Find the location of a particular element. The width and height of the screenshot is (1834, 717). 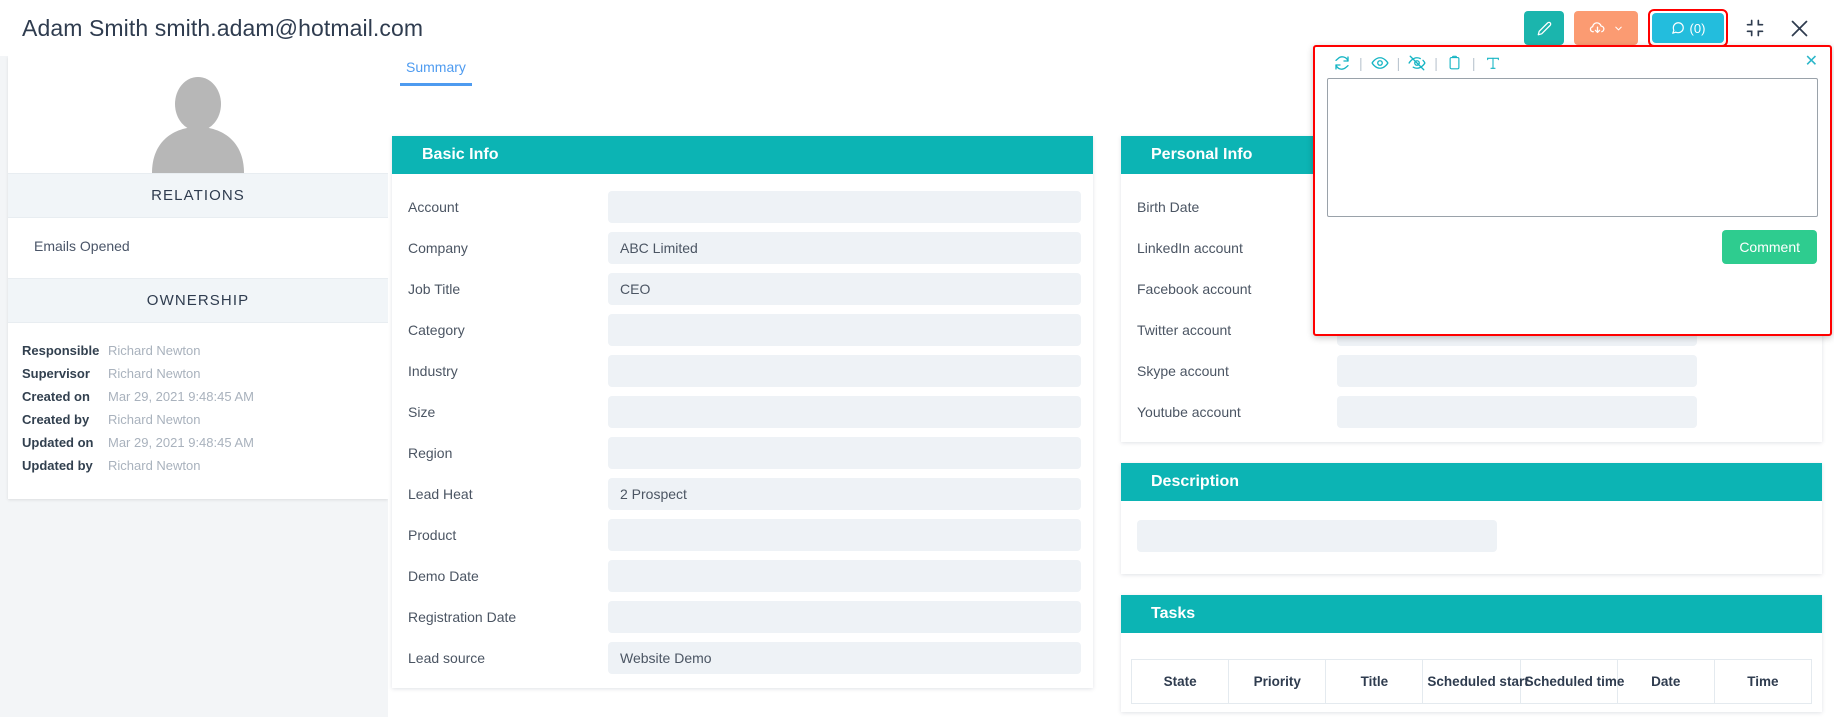

ownership-label: Updated by is located at coordinates (57, 465).